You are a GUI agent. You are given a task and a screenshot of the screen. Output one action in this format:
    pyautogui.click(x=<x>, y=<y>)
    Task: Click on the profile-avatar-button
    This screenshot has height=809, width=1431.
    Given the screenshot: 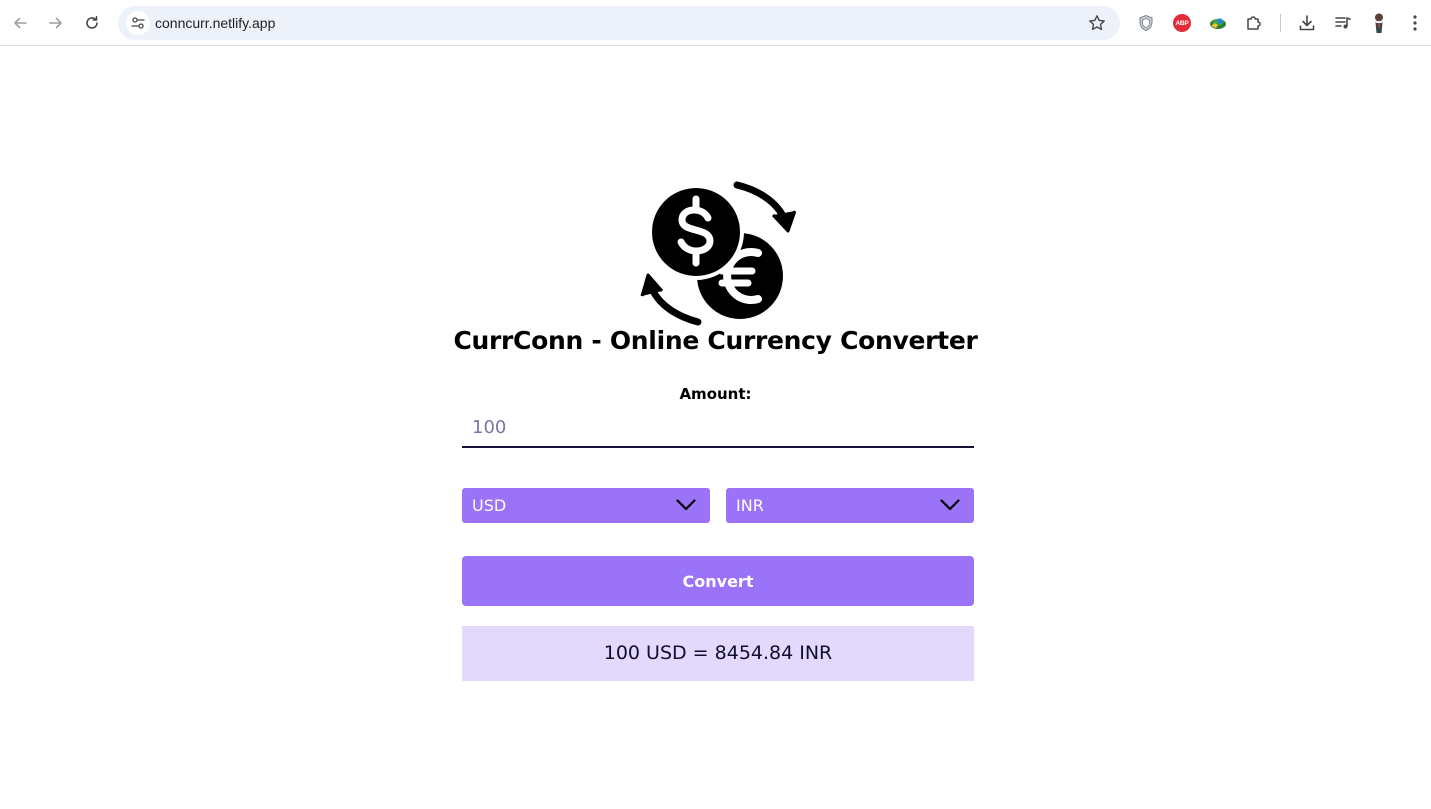 What is the action you would take?
    pyautogui.click(x=1379, y=23)
    